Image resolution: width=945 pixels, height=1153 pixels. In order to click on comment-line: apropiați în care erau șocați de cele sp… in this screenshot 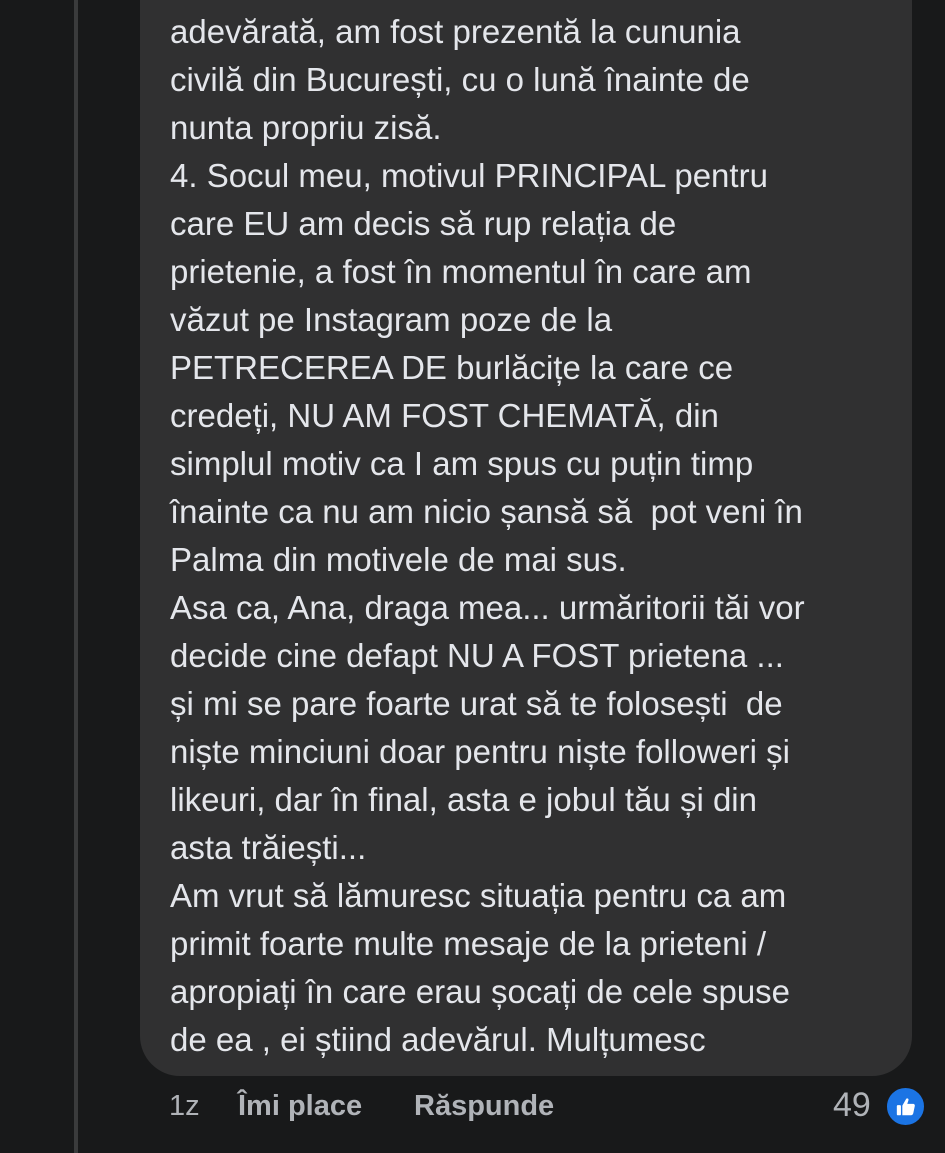, I will do `click(480, 991)`.